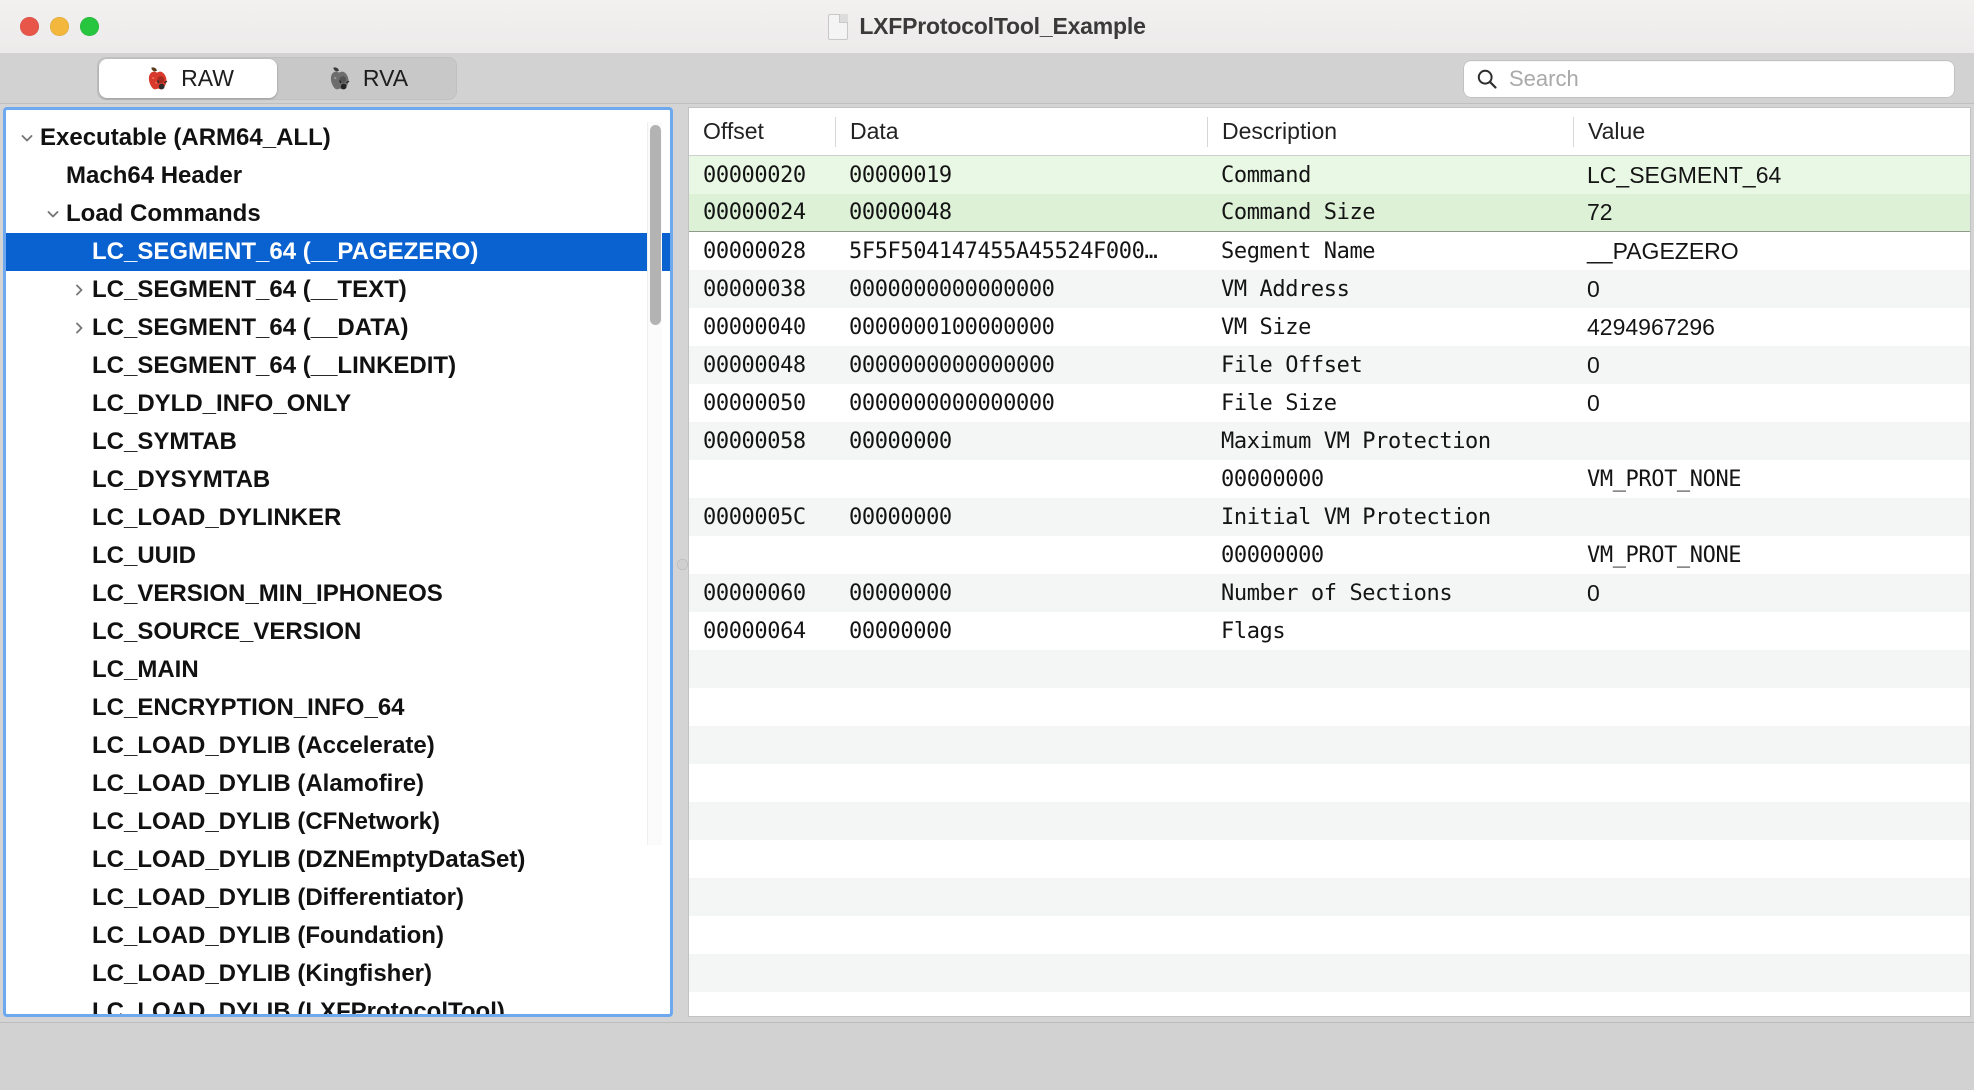 The image size is (1974, 1090). What do you see at coordinates (1021, 131) in the screenshot?
I see `column-header-data: Data` at bounding box center [1021, 131].